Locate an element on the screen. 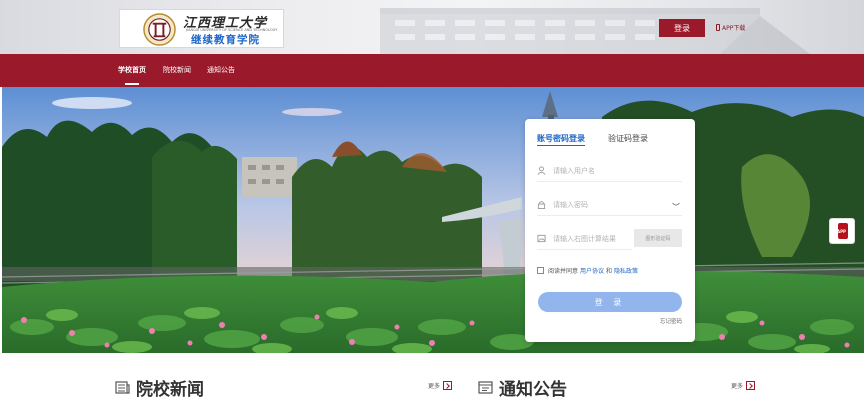  eye-closed-icon is located at coordinates (676, 204).